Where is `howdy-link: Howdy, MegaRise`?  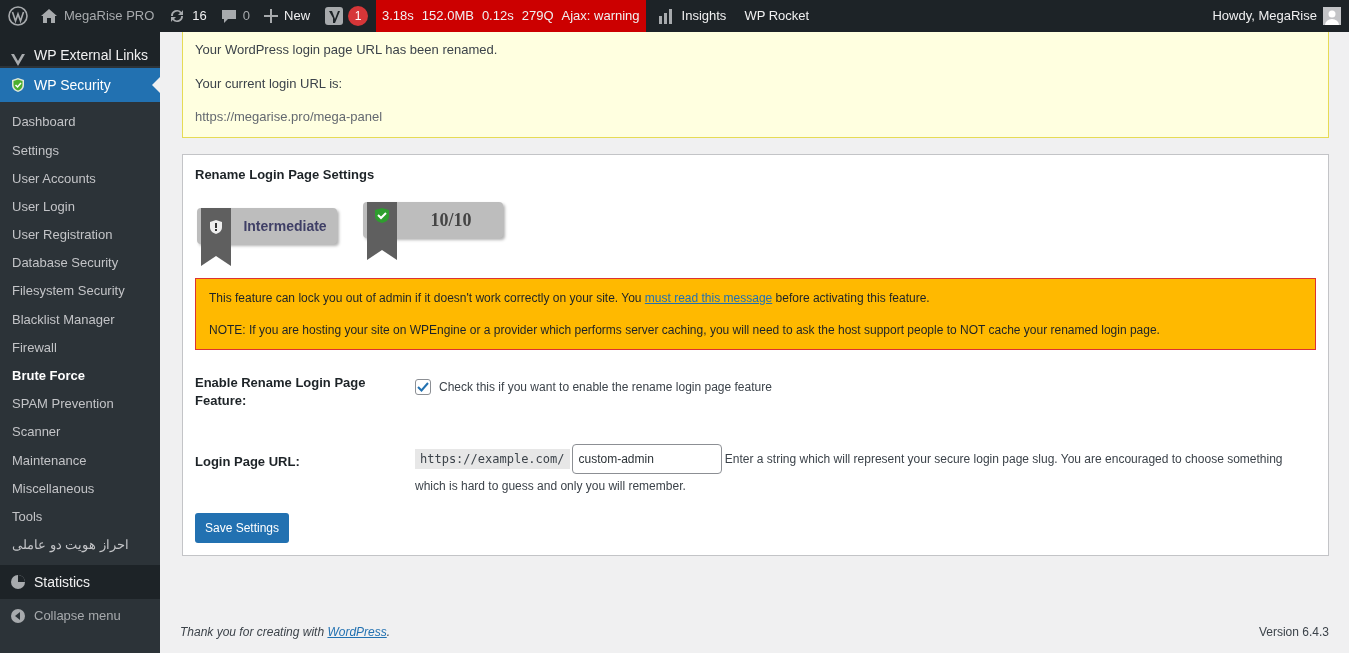
howdy-link: Howdy, MegaRise is located at coordinates (1264, 16).